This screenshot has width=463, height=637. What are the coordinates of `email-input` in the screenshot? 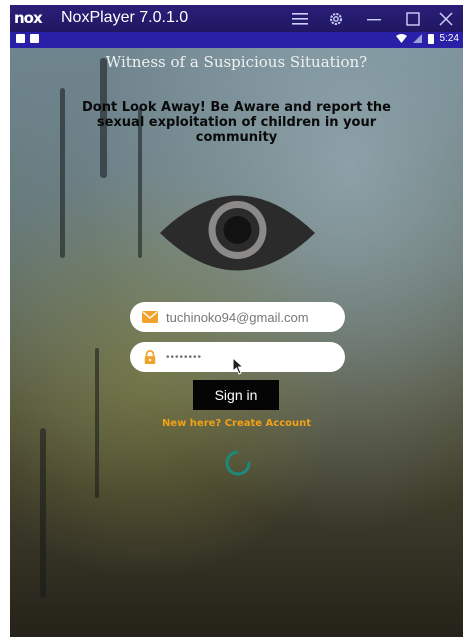 It's located at (253, 317).